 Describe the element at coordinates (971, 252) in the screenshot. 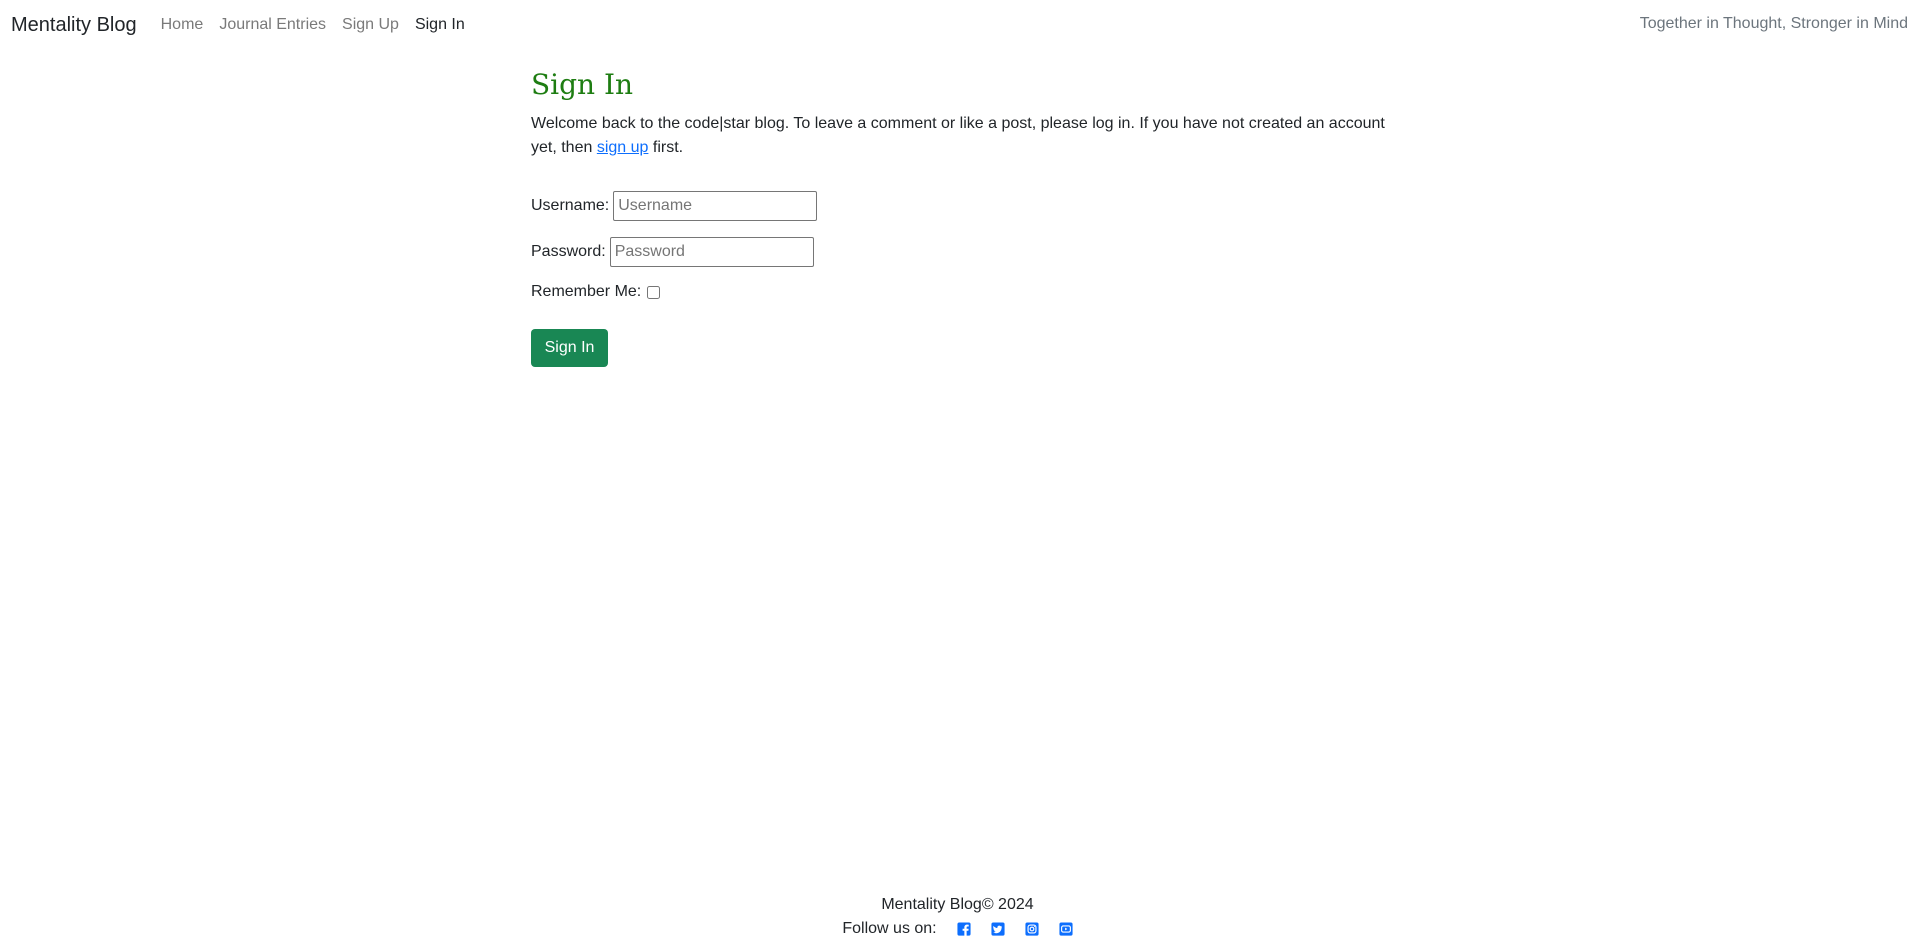

I see `password-row: Password:` at that location.